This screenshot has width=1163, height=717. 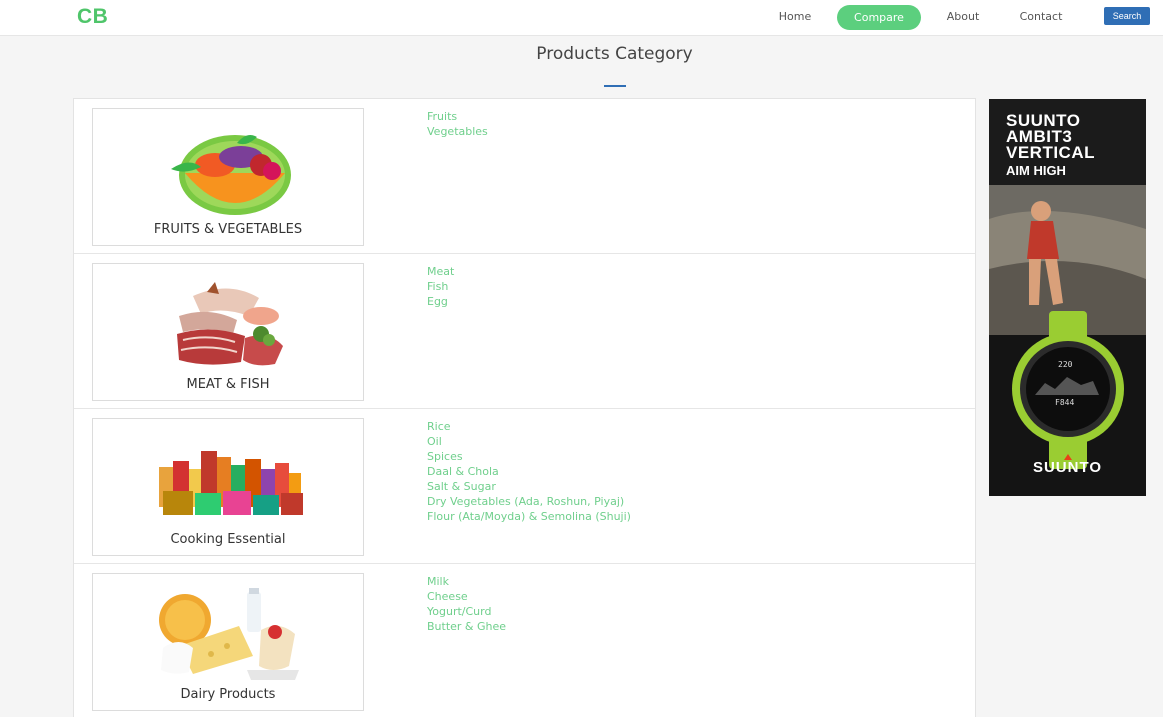 I want to click on subcategory-link: Oil, so click(x=529, y=441).